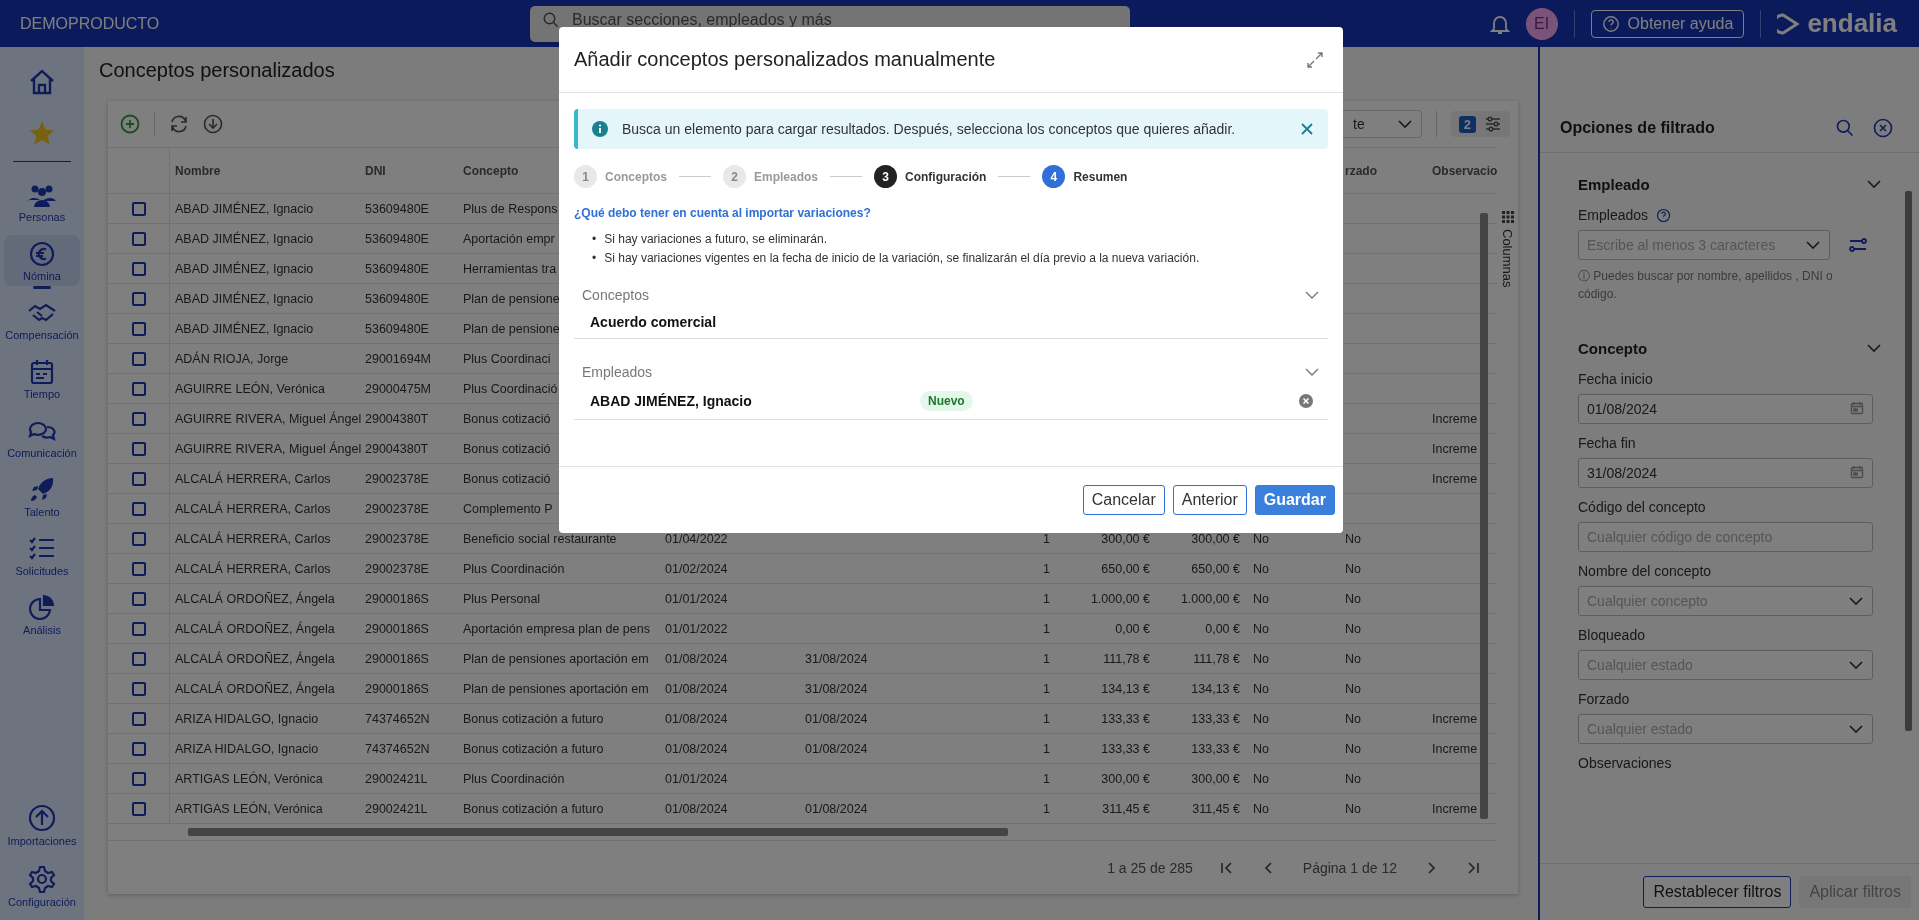 This screenshot has width=1919, height=920. Describe the element at coordinates (1667, 23) in the screenshot. I see `help-button: Obtener ayuda` at that location.